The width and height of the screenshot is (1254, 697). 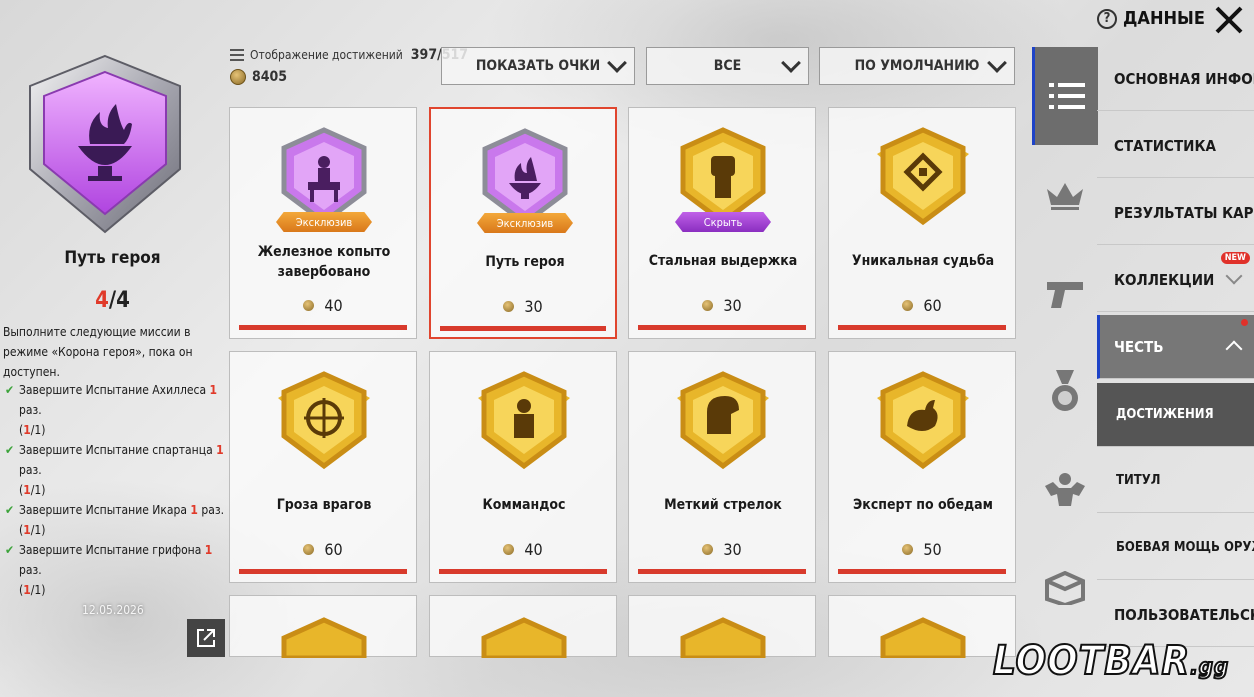 I want to click on hidden-tag: Скрыть, so click(x=723, y=222).